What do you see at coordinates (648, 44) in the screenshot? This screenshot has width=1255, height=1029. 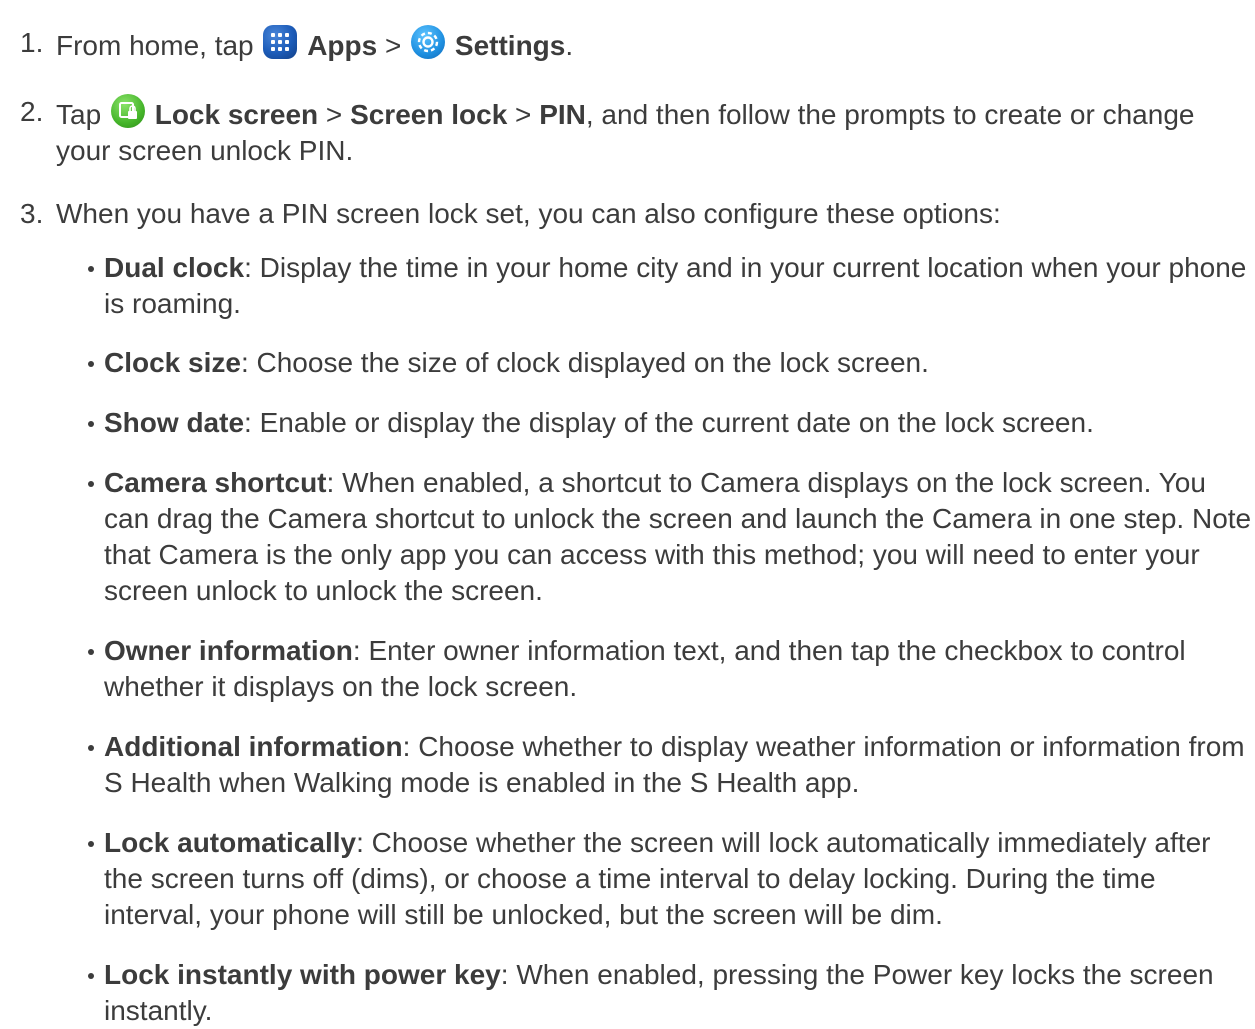 I see `step-text: From home, tap Apps > Settings.` at bounding box center [648, 44].